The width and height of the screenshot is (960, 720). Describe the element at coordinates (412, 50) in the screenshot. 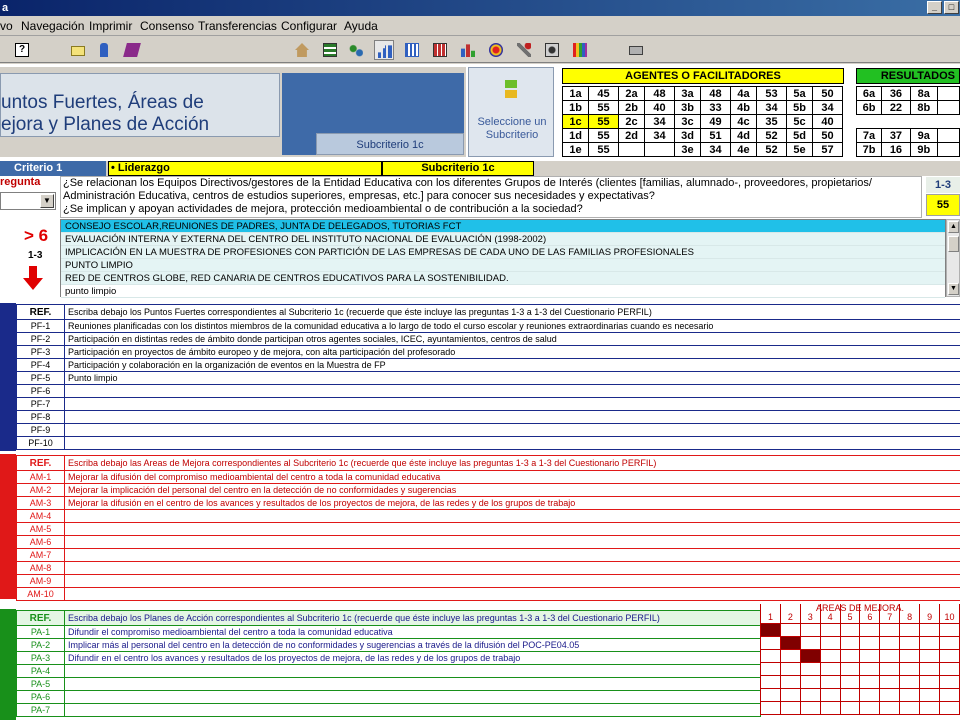

I see `report-icon` at that location.